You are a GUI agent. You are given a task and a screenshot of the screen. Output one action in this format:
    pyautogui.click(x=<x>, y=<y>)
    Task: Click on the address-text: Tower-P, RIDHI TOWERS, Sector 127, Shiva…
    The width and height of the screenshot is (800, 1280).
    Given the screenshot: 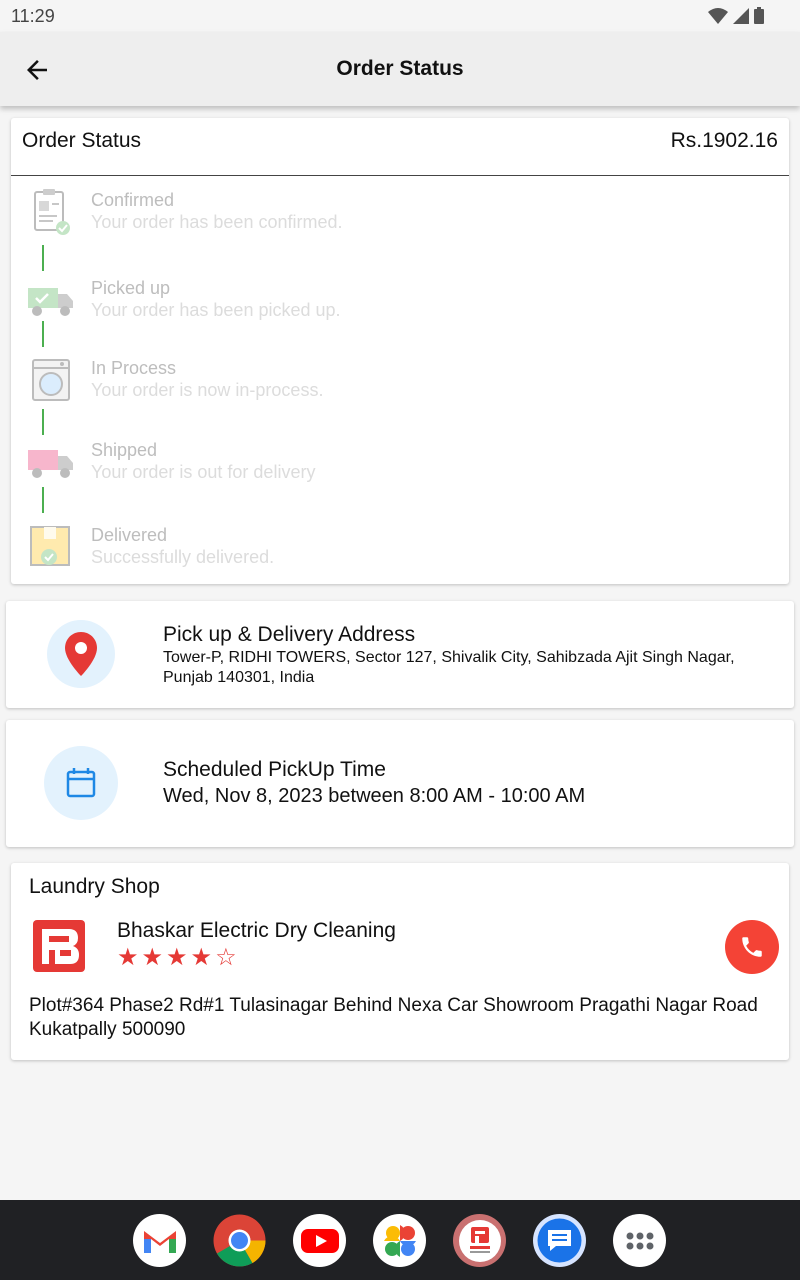 What is the action you would take?
    pyautogui.click(x=449, y=667)
    